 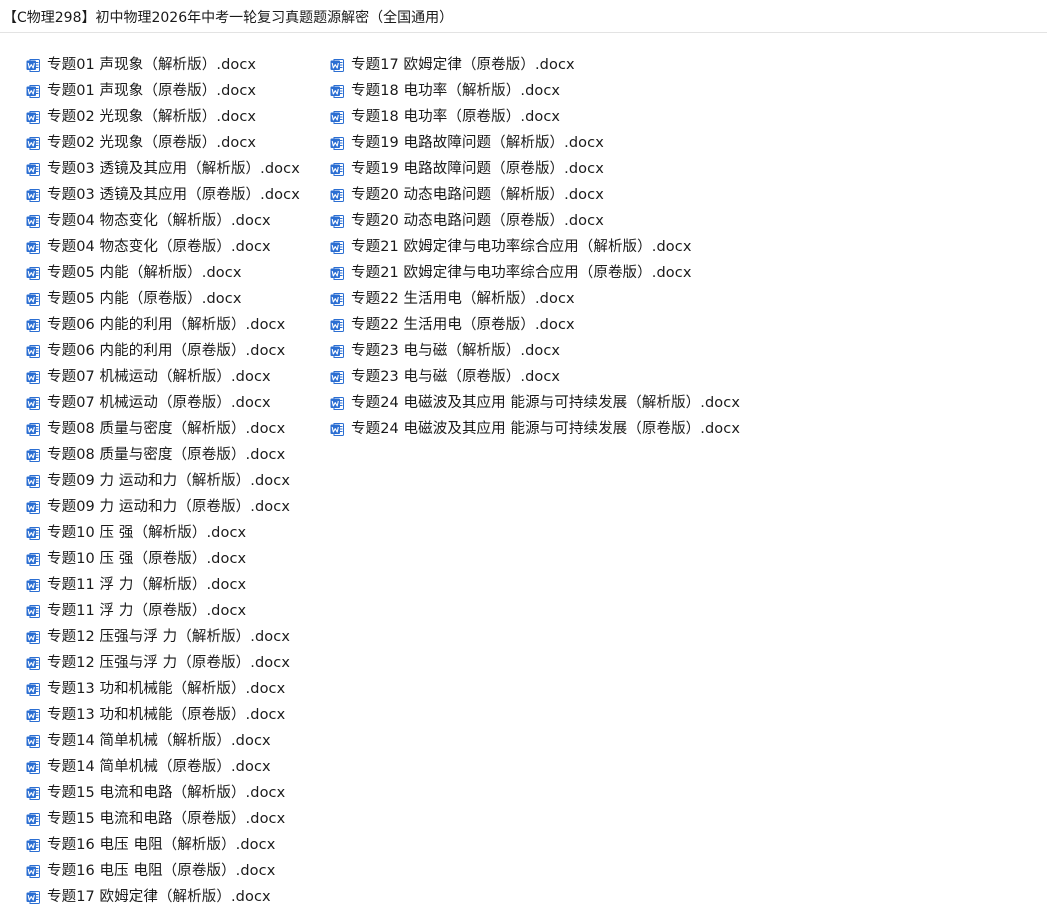 What do you see at coordinates (546, 429) in the screenshot?
I see `file-name: 专题24 电磁波及其应用 能源与可持续发展（原卷版）.docx` at bounding box center [546, 429].